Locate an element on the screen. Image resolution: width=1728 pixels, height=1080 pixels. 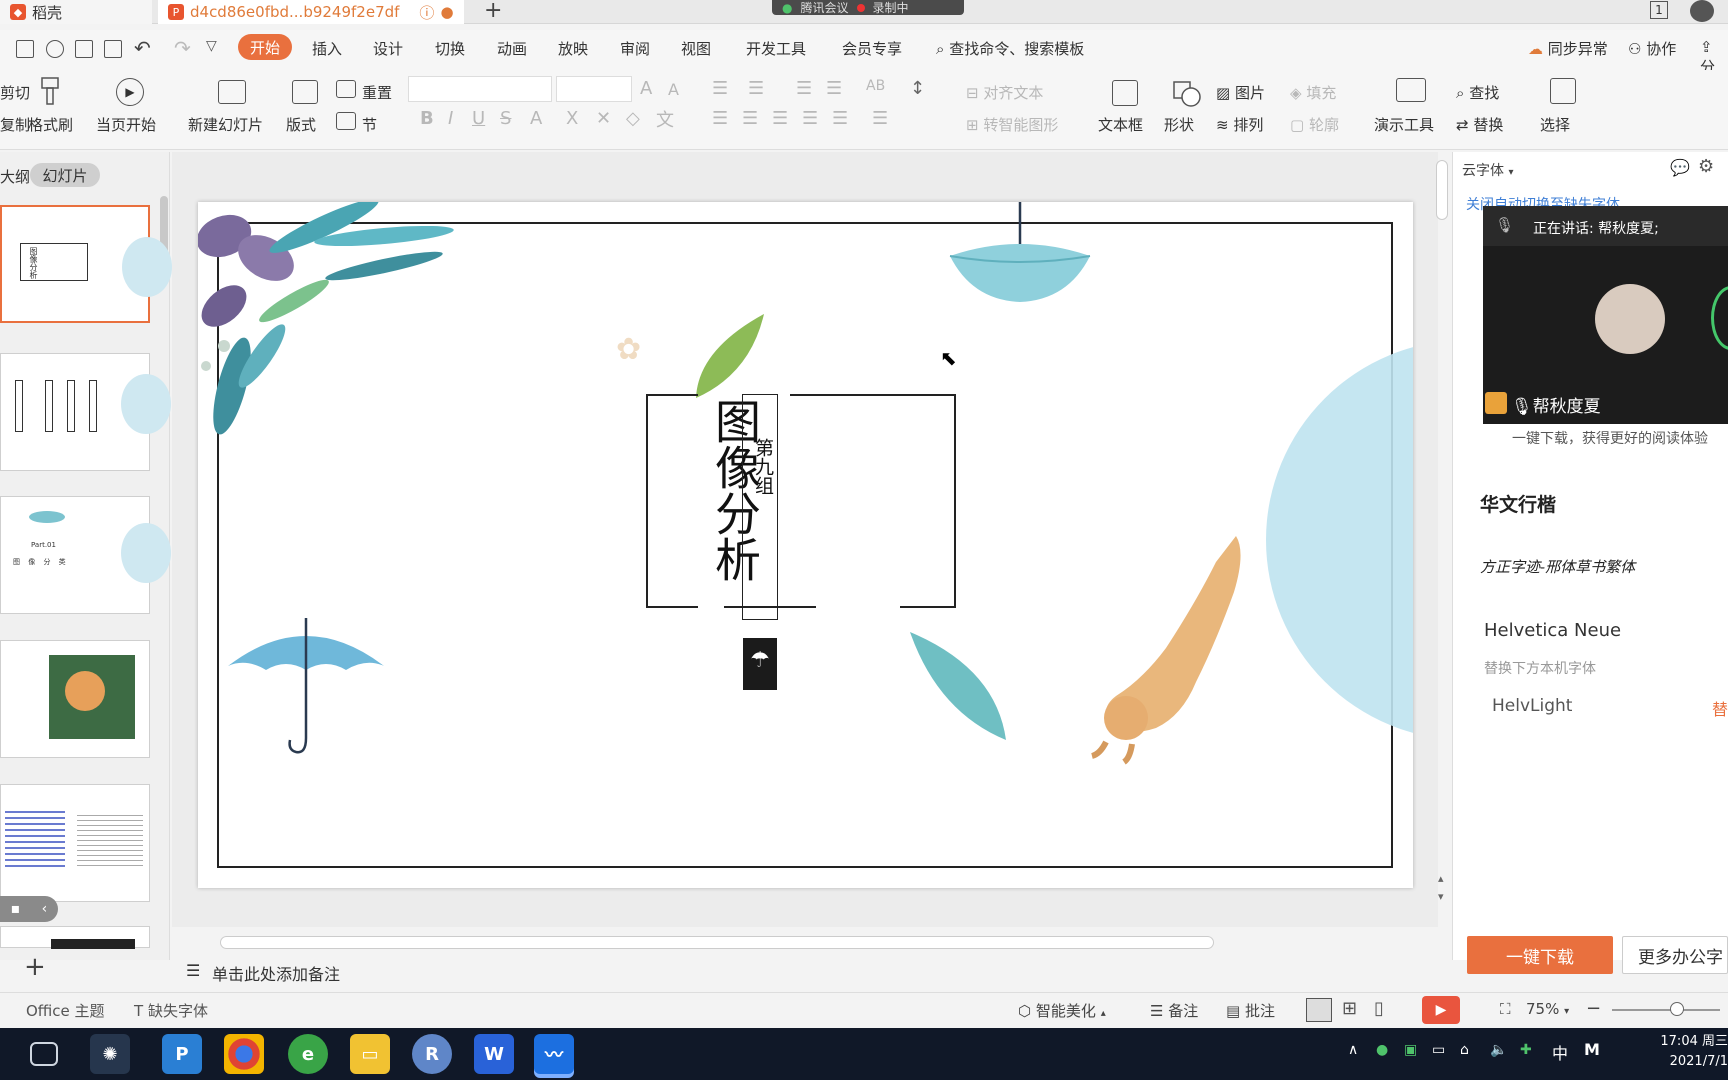
new-slide-button: 新建幻灯片 is located at coordinates (225, 124).